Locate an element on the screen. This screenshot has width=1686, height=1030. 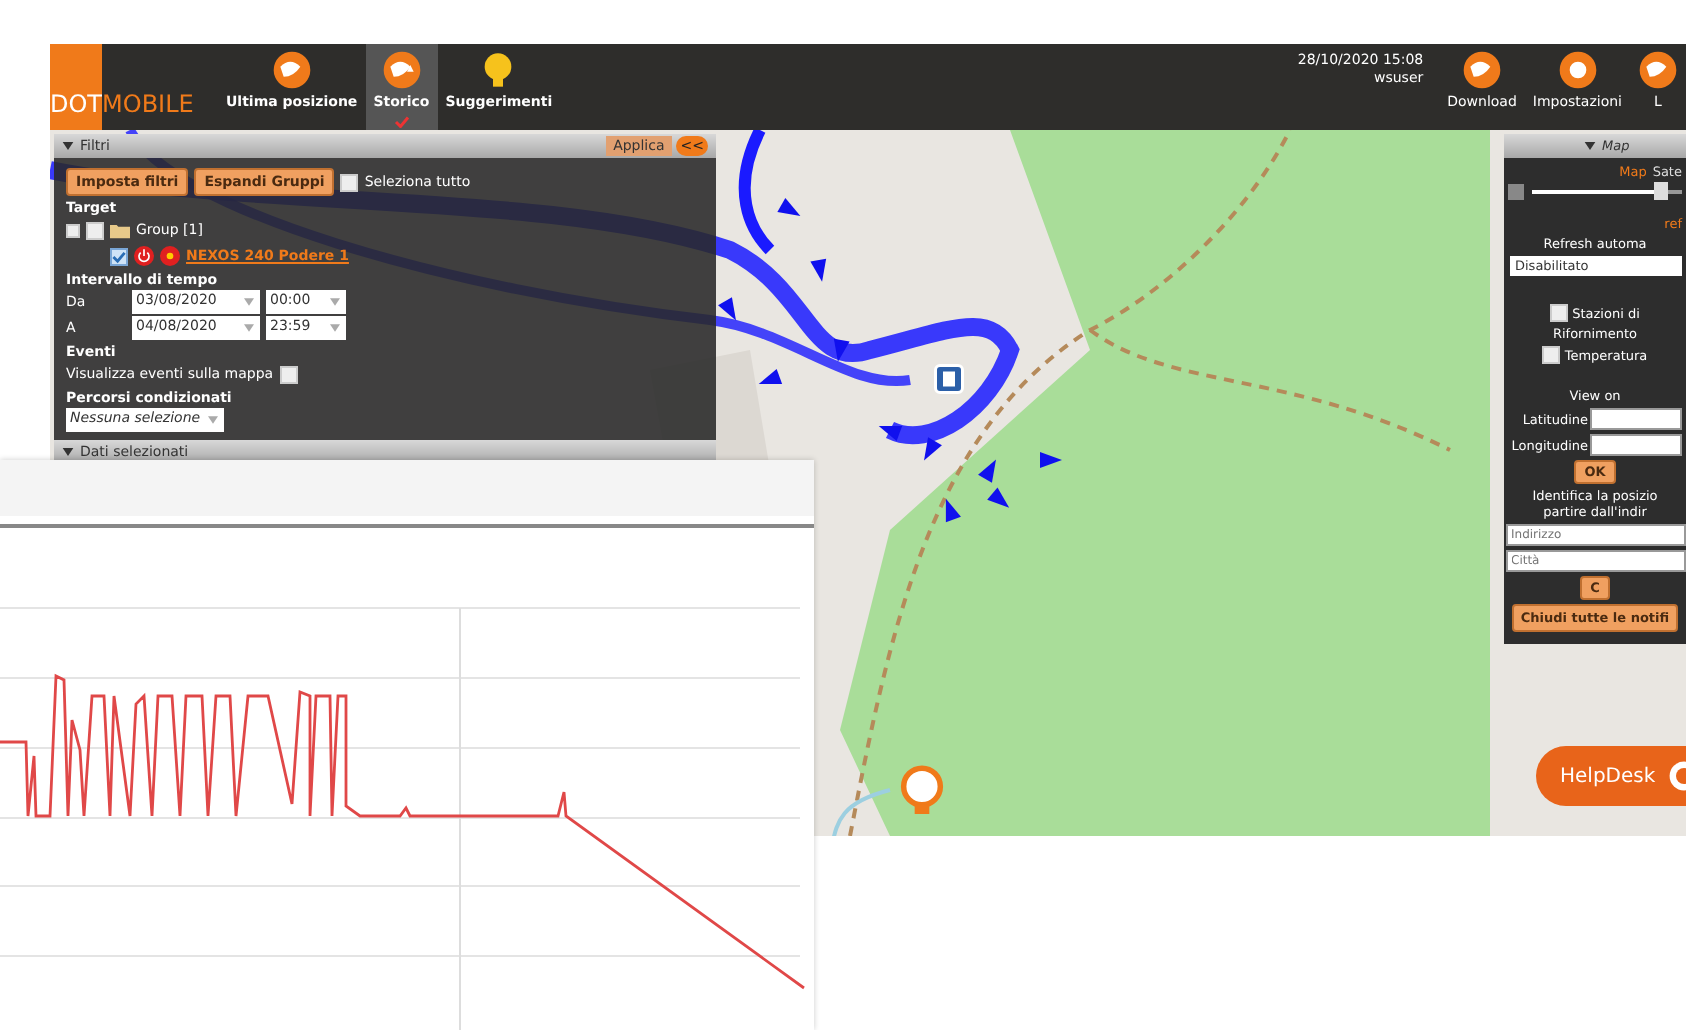
vehicle-marker-icon is located at coordinates (949, 379).